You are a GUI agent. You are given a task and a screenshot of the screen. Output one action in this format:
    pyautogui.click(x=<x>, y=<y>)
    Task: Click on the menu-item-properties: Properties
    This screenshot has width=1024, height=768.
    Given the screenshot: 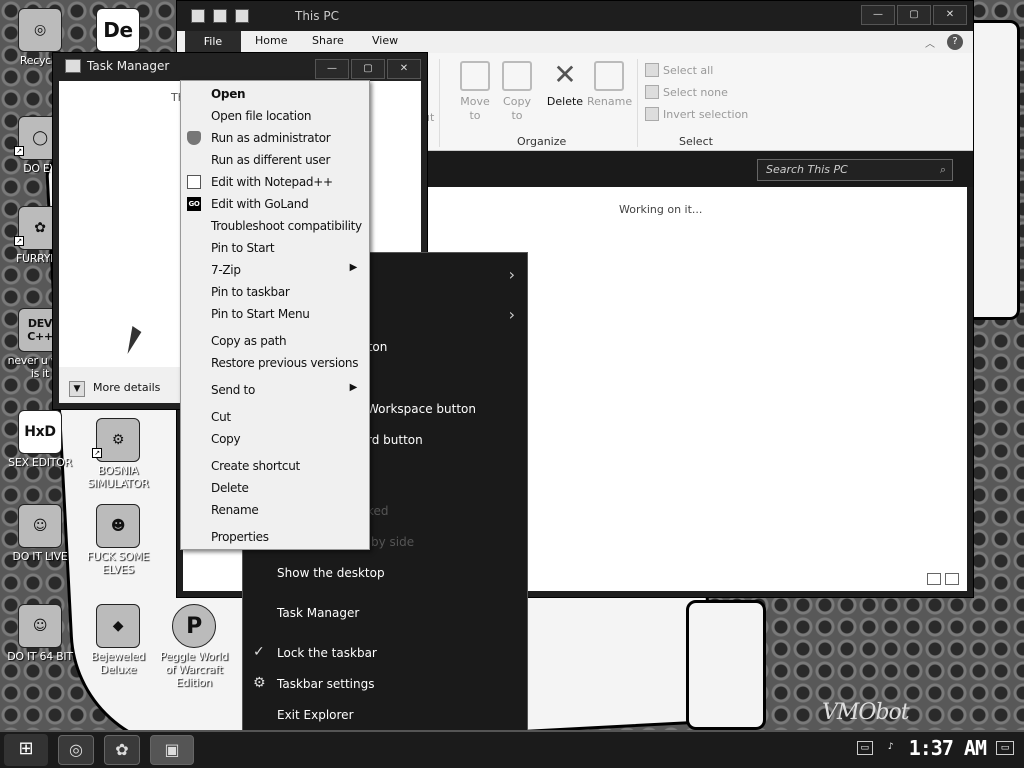 What is the action you would take?
    pyautogui.click(x=275, y=537)
    